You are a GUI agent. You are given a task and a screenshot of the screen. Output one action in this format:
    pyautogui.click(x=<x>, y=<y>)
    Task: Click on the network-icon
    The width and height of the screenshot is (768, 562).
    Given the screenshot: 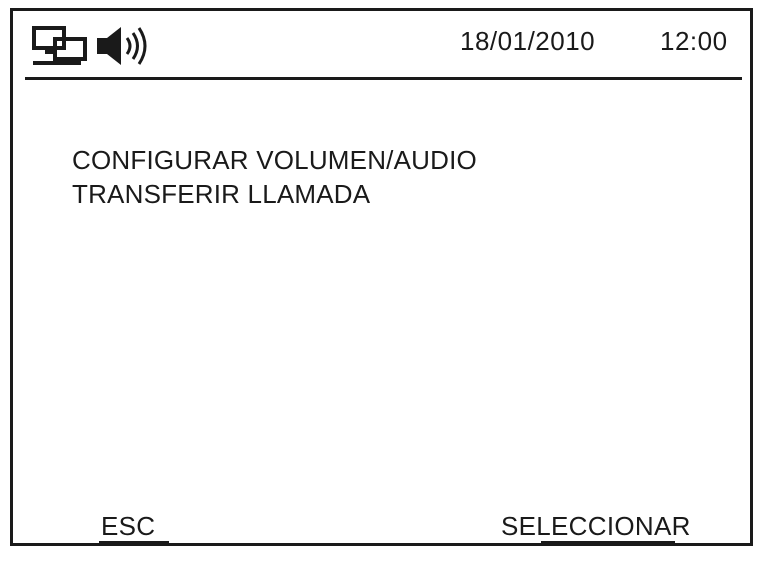 What is the action you would take?
    pyautogui.click(x=59, y=45)
    